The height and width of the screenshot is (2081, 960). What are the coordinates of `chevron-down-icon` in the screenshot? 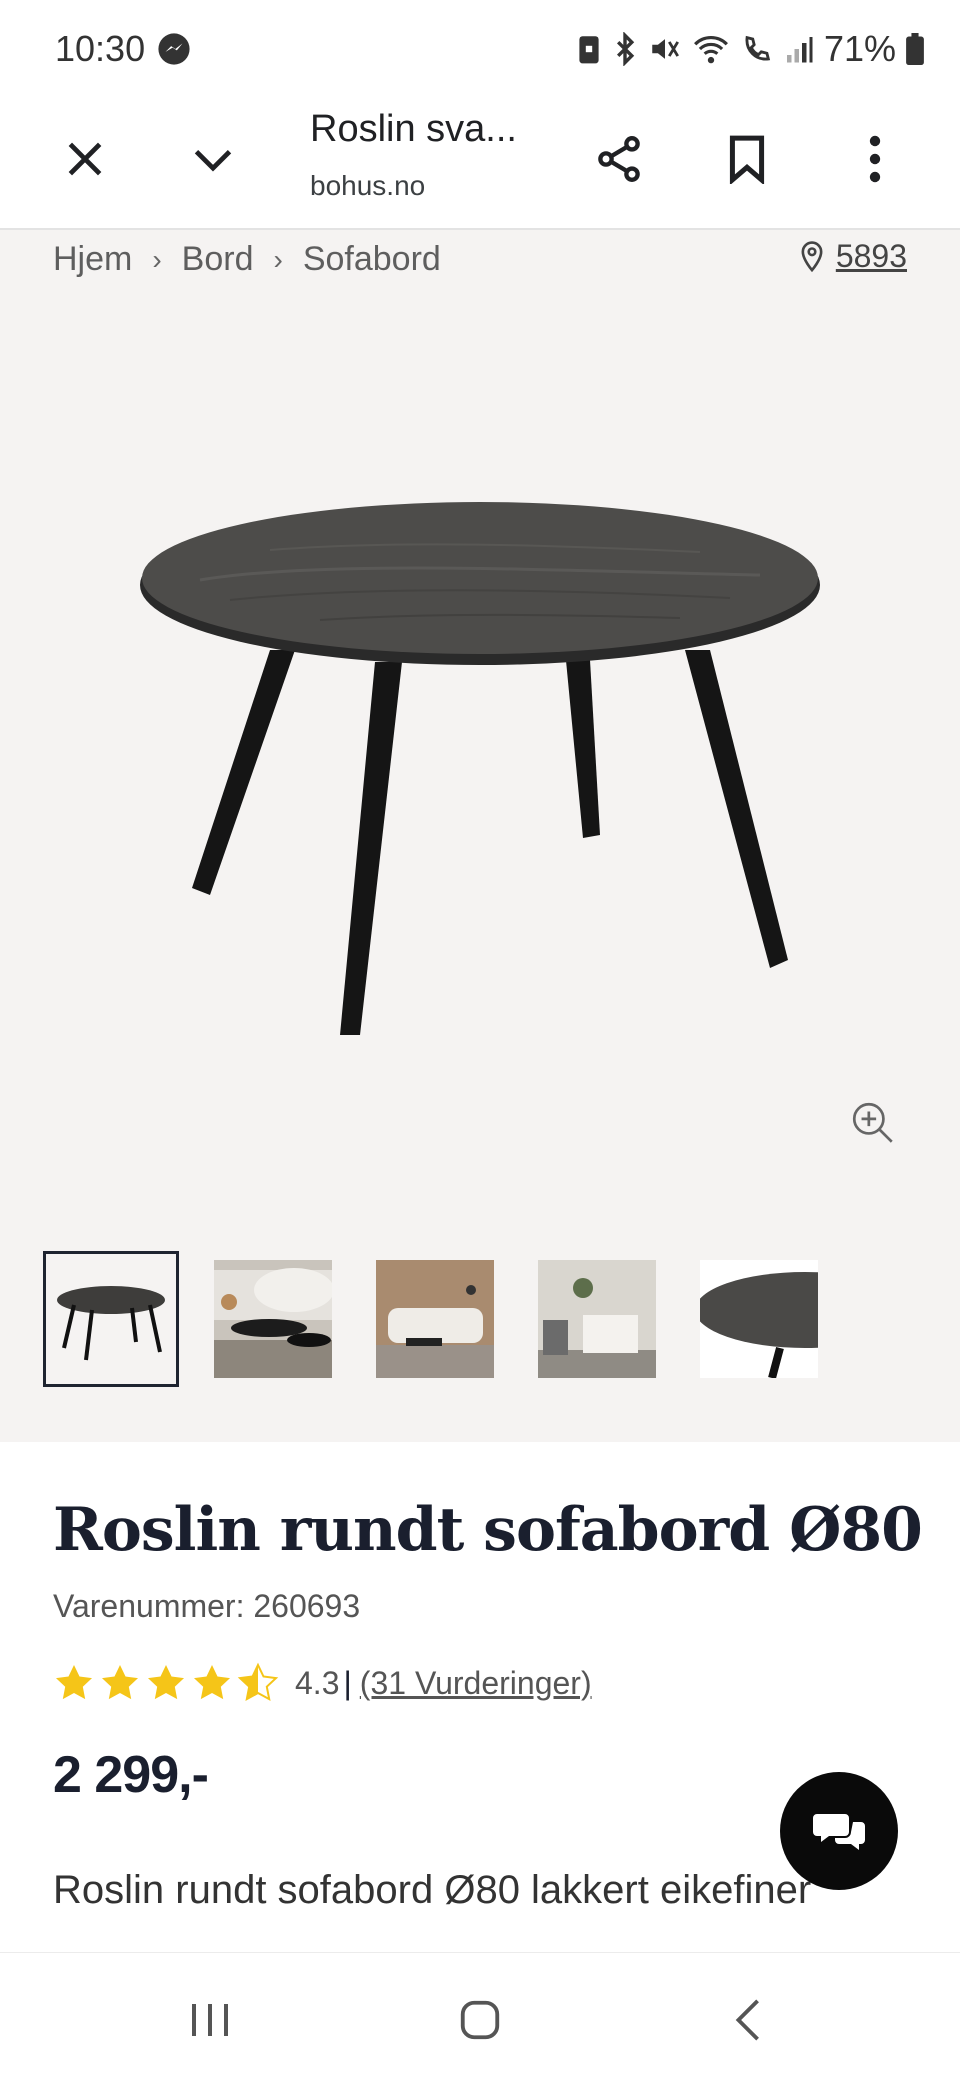 It's located at (213, 160).